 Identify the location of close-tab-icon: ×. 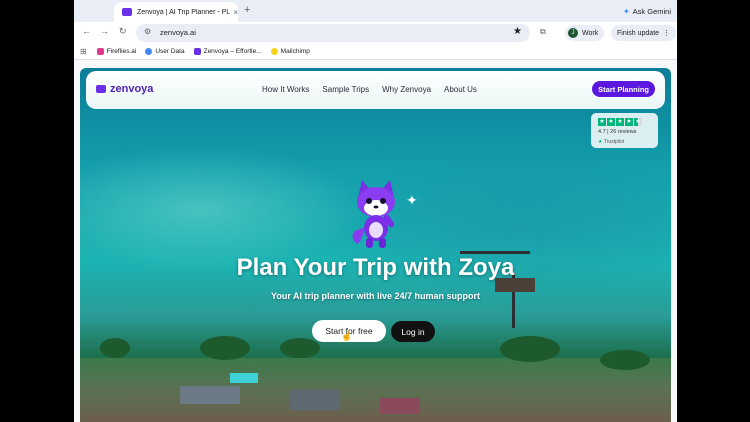
(235, 12).